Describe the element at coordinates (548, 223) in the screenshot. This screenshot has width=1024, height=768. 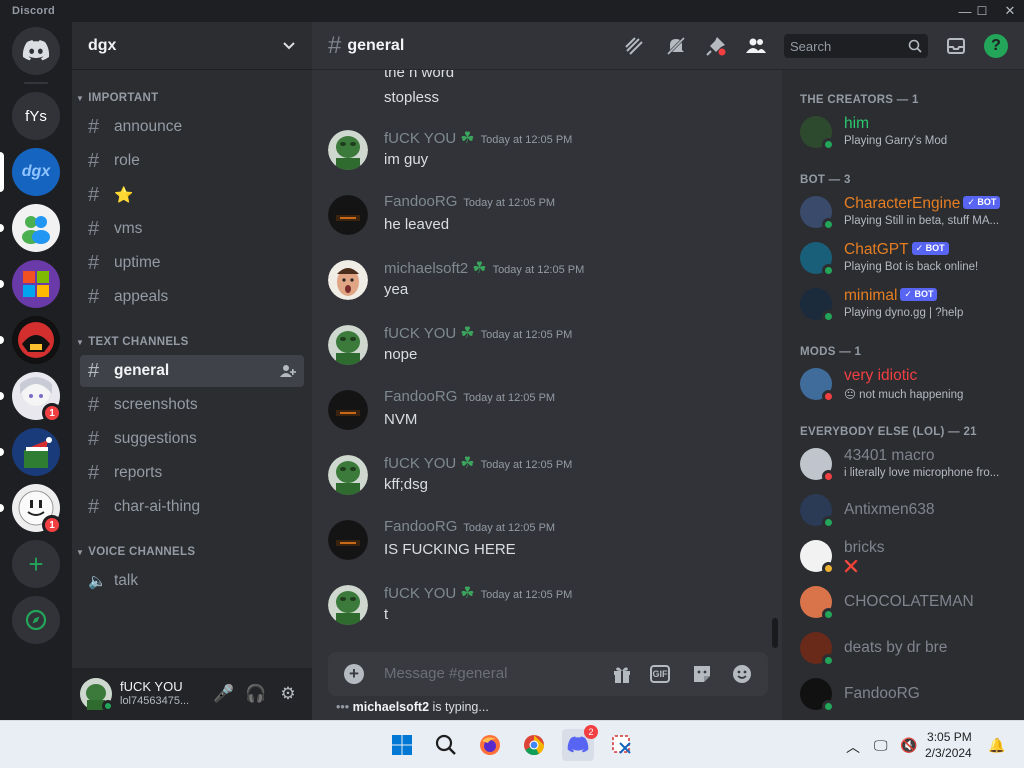
I see `message: FandooRG Today at 12:05 PM he leaved` at that location.